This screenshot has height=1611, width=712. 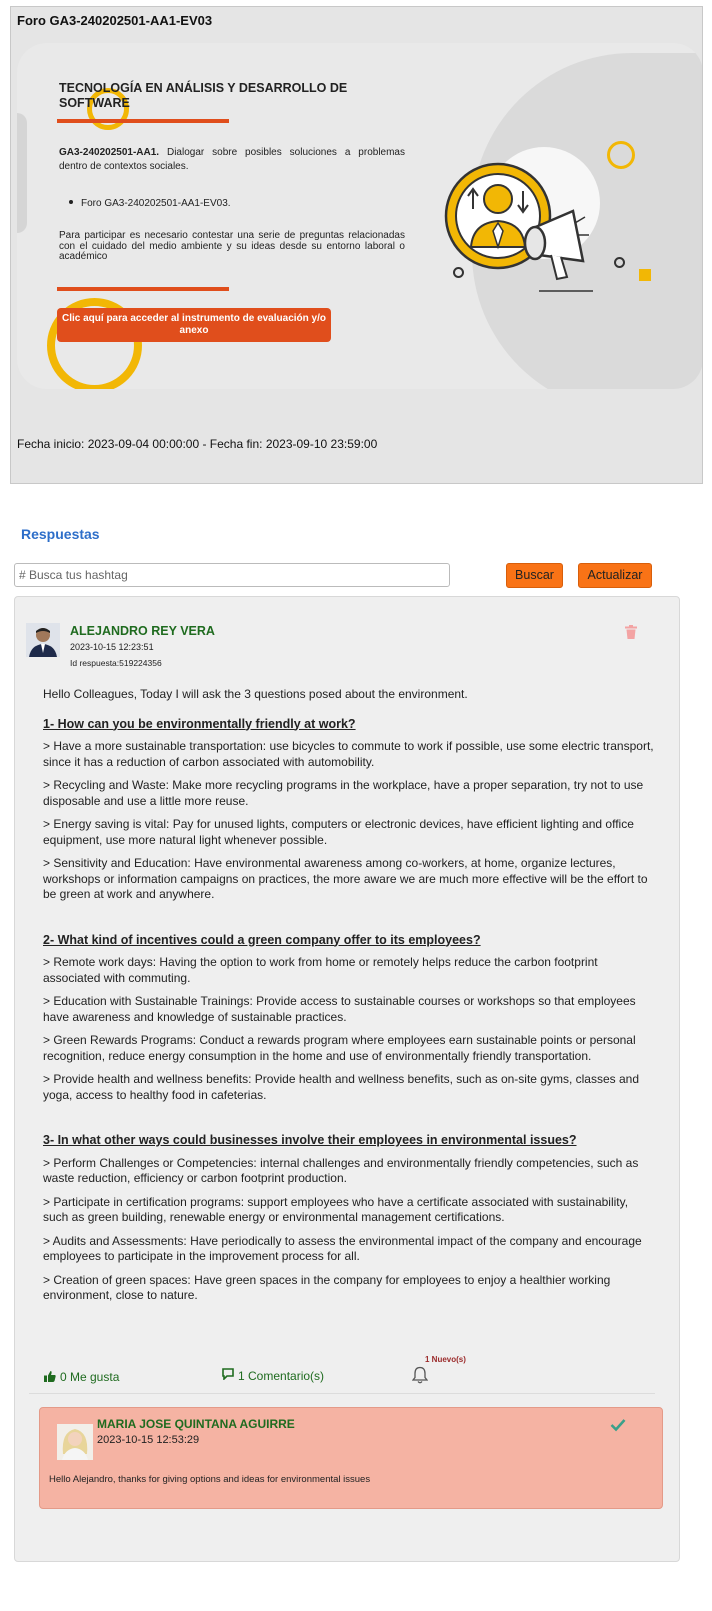 What do you see at coordinates (196, 1424) in the screenshot?
I see `comment-author: MARIA JOSE QUINTANA AGUIRRE` at bounding box center [196, 1424].